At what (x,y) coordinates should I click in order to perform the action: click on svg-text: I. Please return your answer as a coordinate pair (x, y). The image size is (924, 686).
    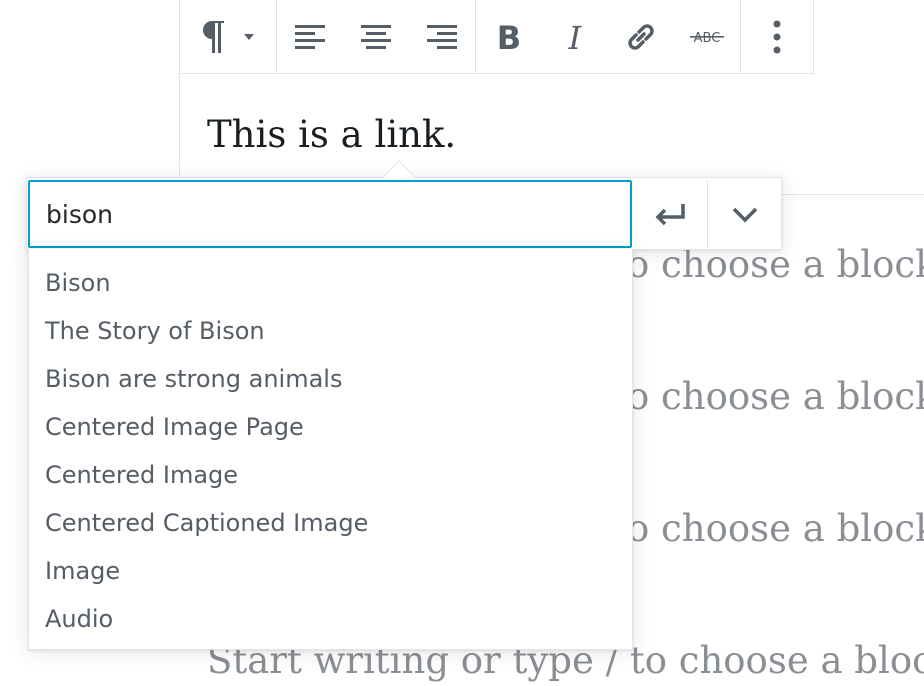
    Looking at the image, I should click on (575, 37).